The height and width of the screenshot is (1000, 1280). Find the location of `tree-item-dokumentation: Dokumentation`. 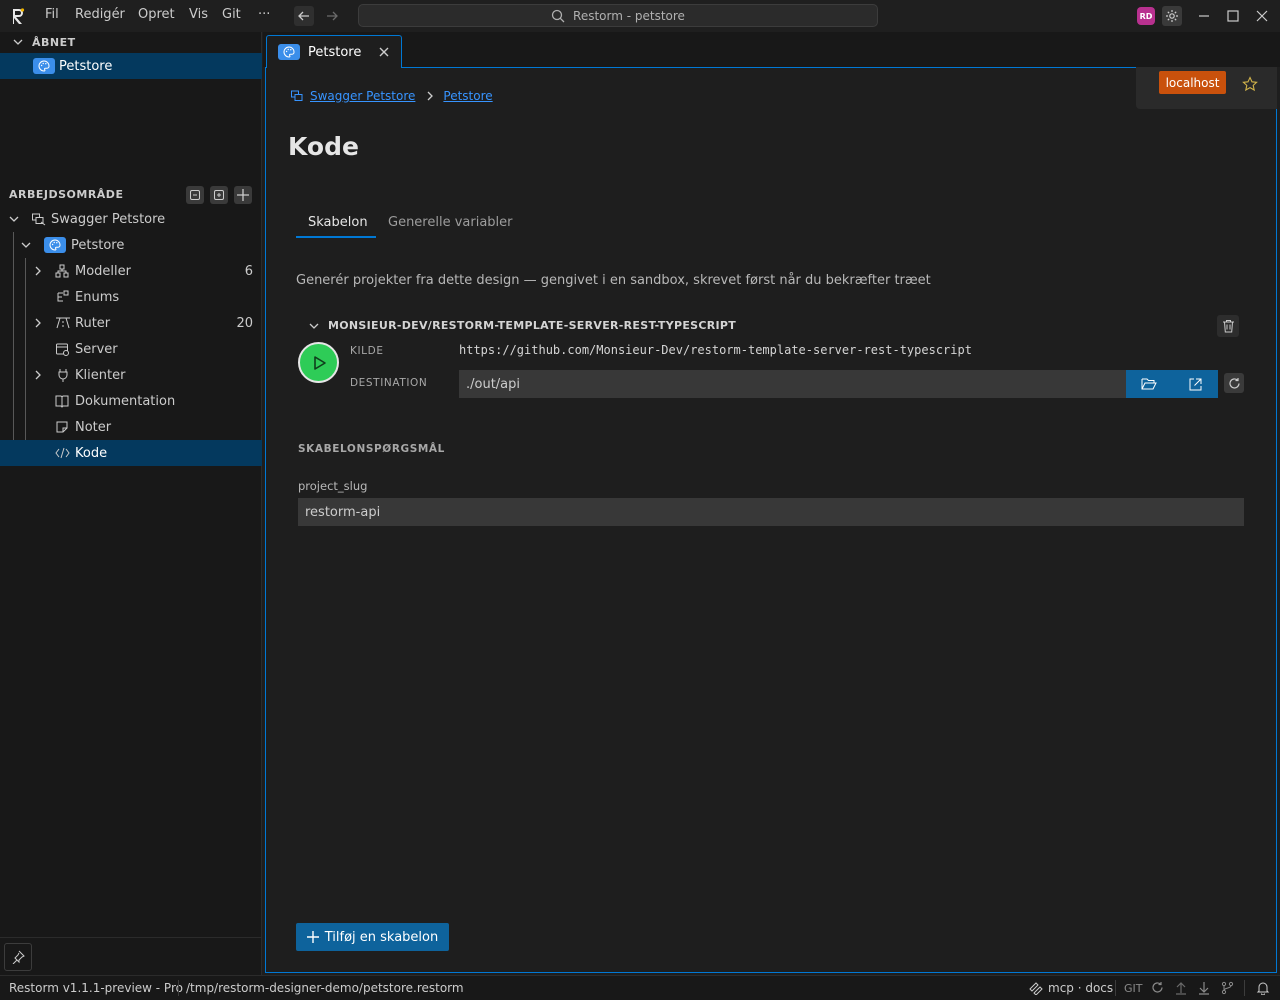

tree-item-dokumentation: Dokumentation is located at coordinates (131, 401).